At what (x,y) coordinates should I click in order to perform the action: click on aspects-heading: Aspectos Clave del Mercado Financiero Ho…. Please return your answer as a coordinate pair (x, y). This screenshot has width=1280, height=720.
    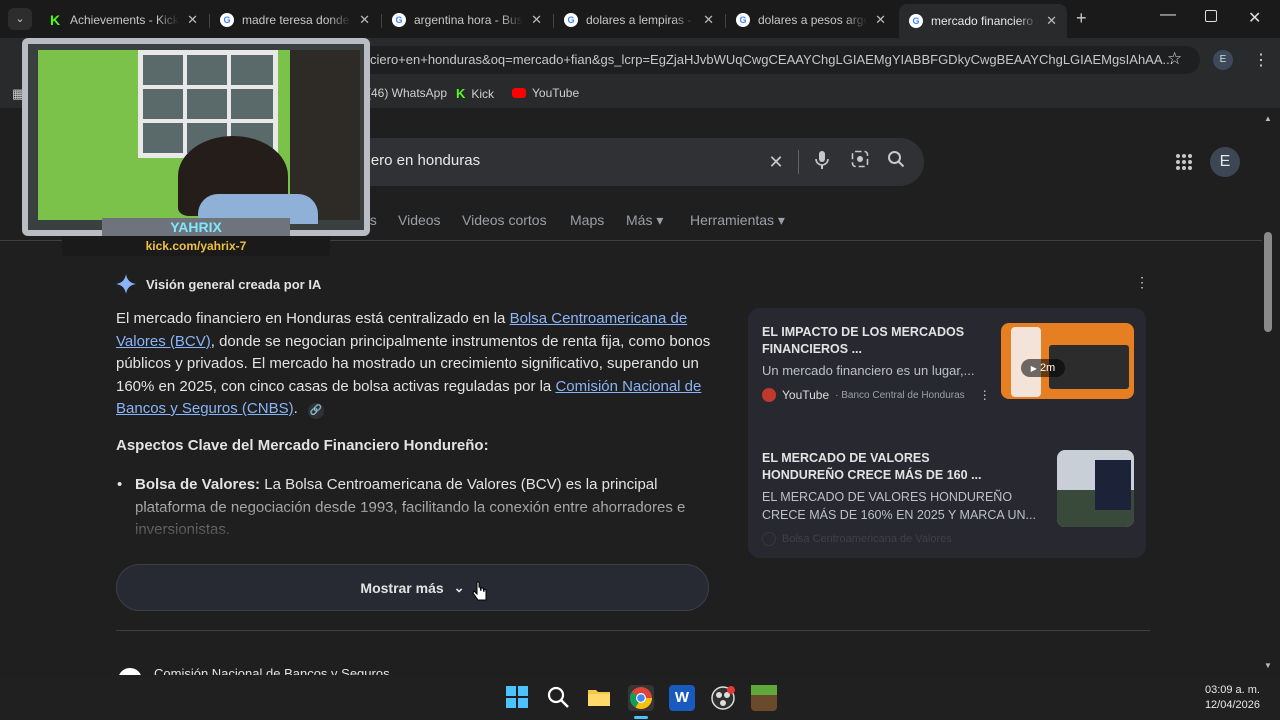
    Looking at the image, I should click on (302, 445).